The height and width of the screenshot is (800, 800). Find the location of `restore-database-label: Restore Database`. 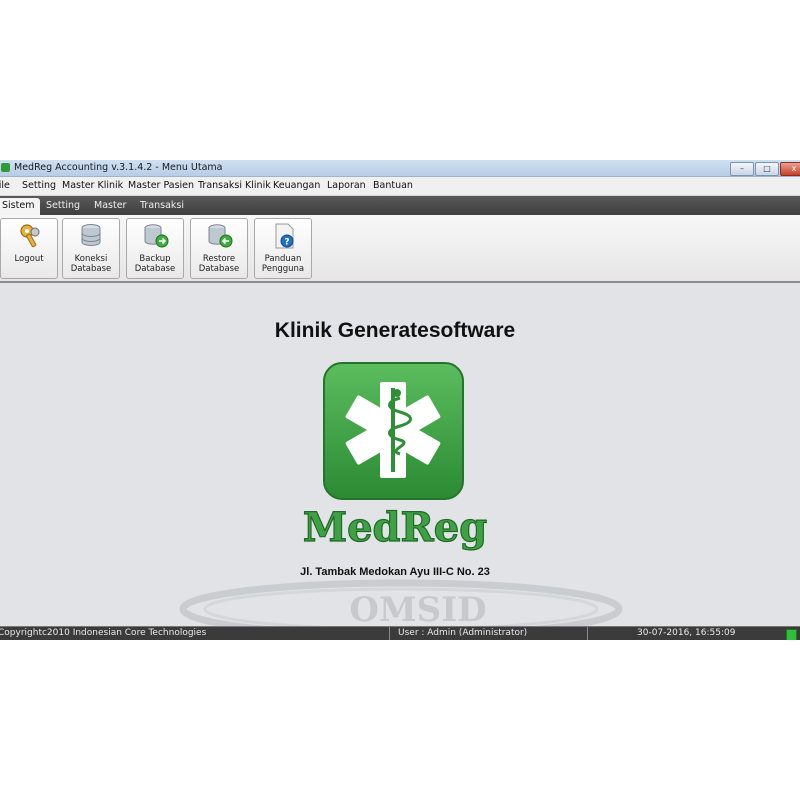

restore-database-label: Restore Database is located at coordinates (219, 264).